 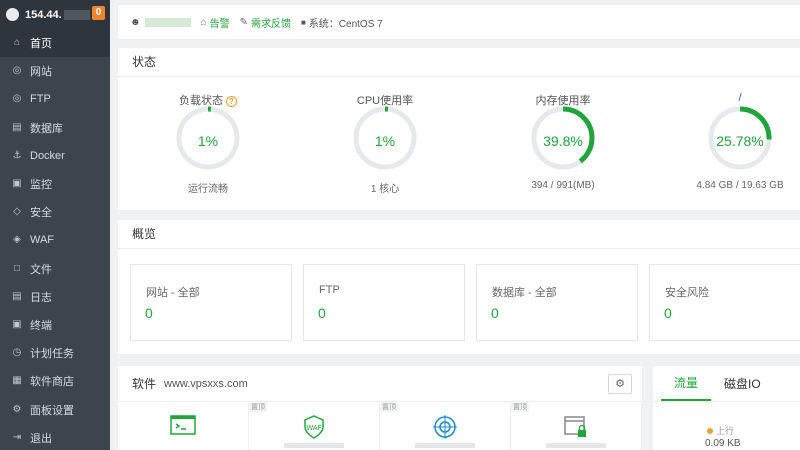 I want to click on edit-icon: ✎, so click(x=243, y=22).